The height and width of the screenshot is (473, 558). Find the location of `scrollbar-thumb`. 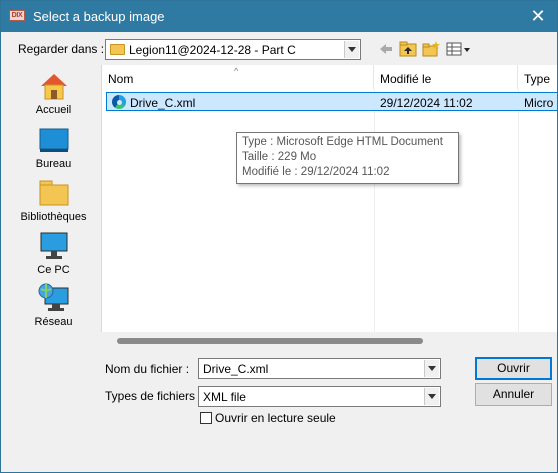

scrollbar-thumb is located at coordinates (270, 341).